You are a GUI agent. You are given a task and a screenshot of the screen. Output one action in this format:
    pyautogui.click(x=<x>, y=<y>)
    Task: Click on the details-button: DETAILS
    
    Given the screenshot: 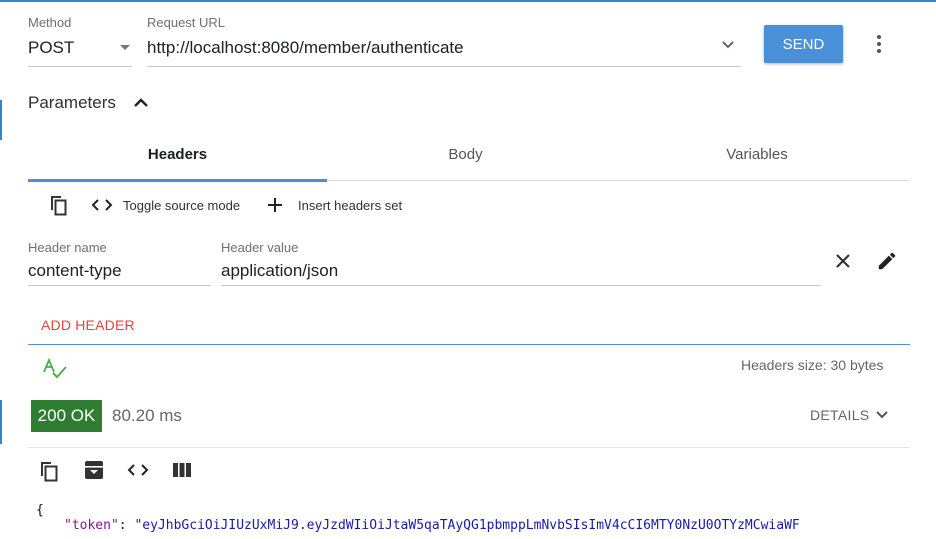 What is the action you would take?
    pyautogui.click(x=849, y=415)
    